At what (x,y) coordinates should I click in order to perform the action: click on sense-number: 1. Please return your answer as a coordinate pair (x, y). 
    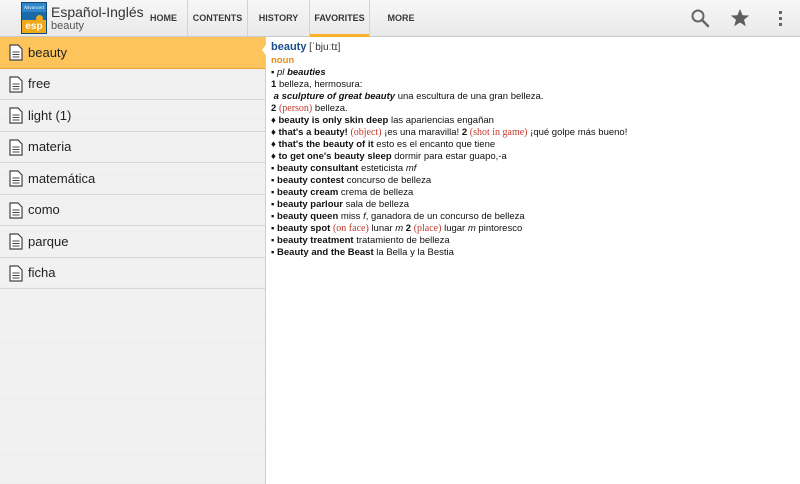
    Looking at the image, I should click on (274, 84).